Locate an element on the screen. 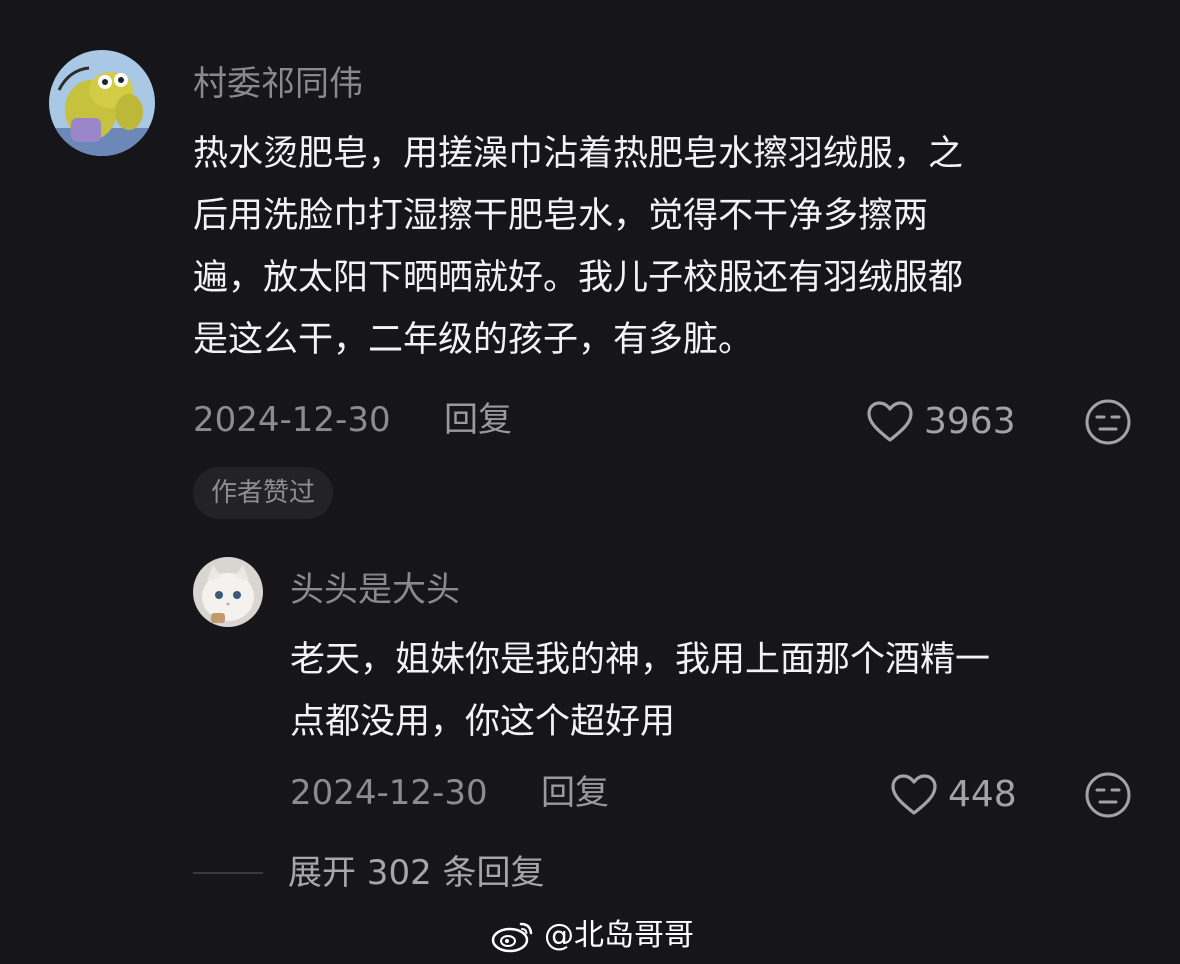  commenter-username: 村委祁同伟 is located at coordinates (278, 84).